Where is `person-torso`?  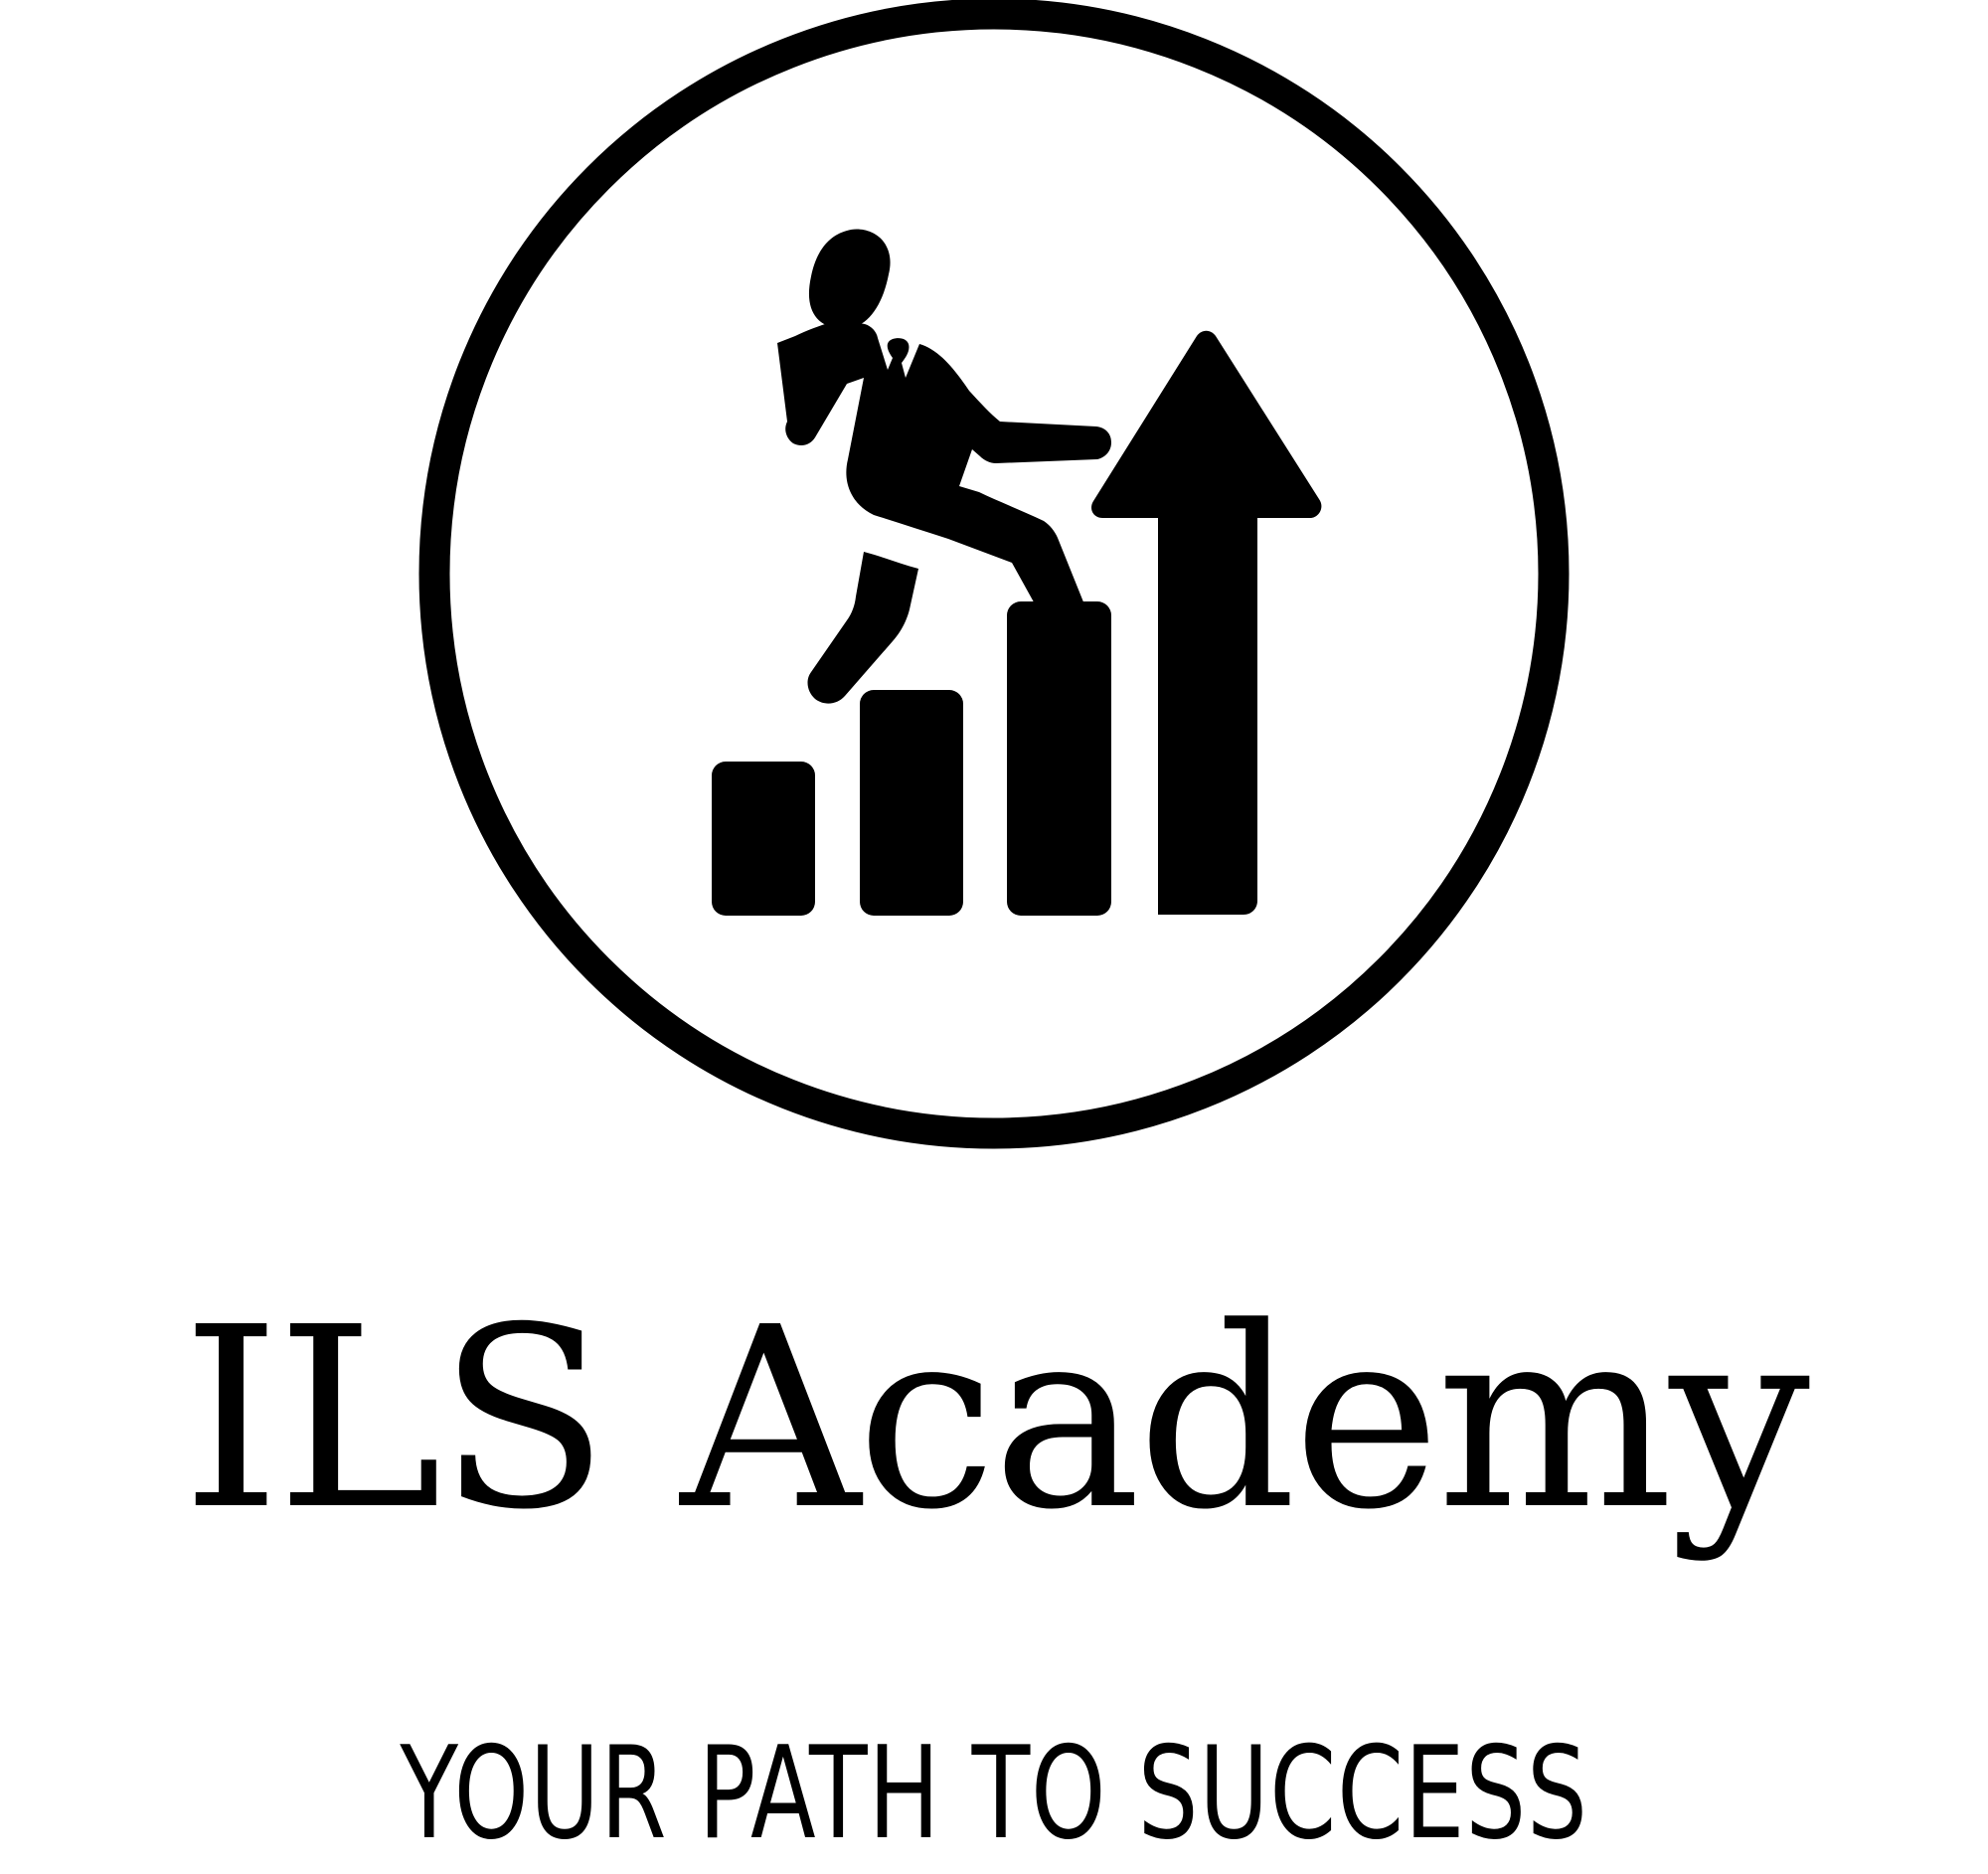
person-torso is located at coordinates (944, 484).